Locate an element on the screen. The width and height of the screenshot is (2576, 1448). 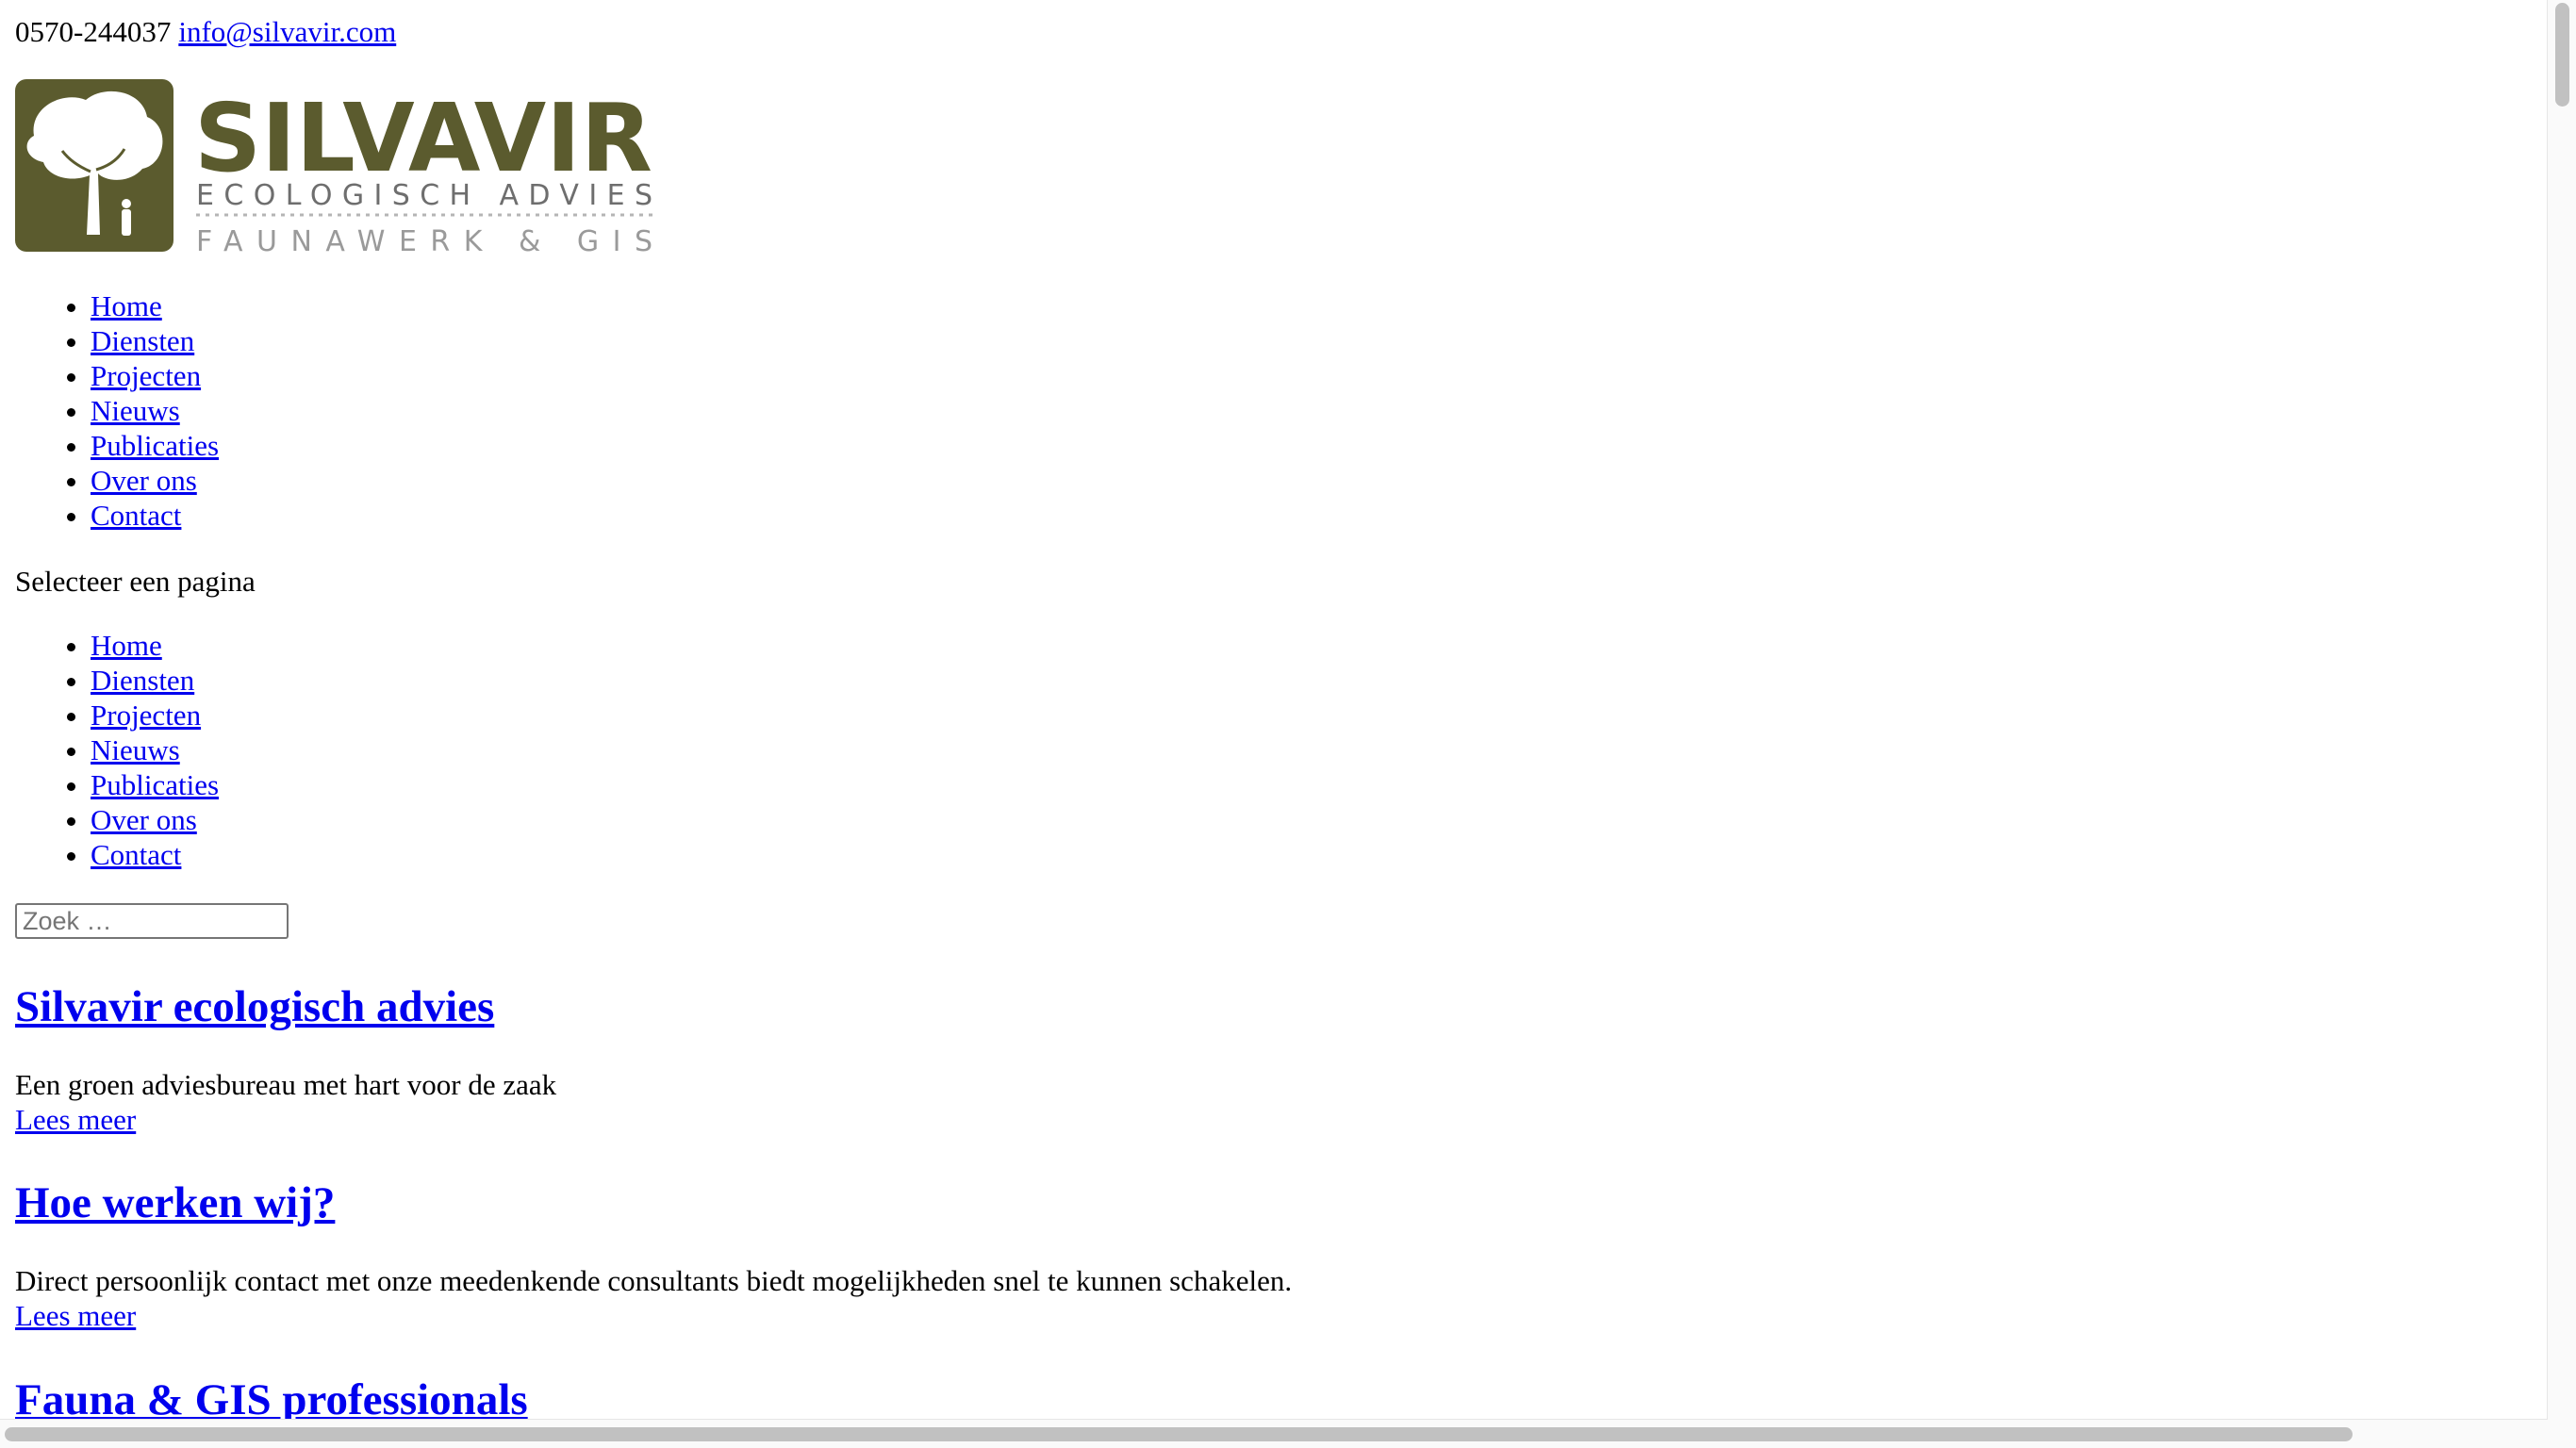
section-title: Hoe werken wij? is located at coordinates (1241, 1202).